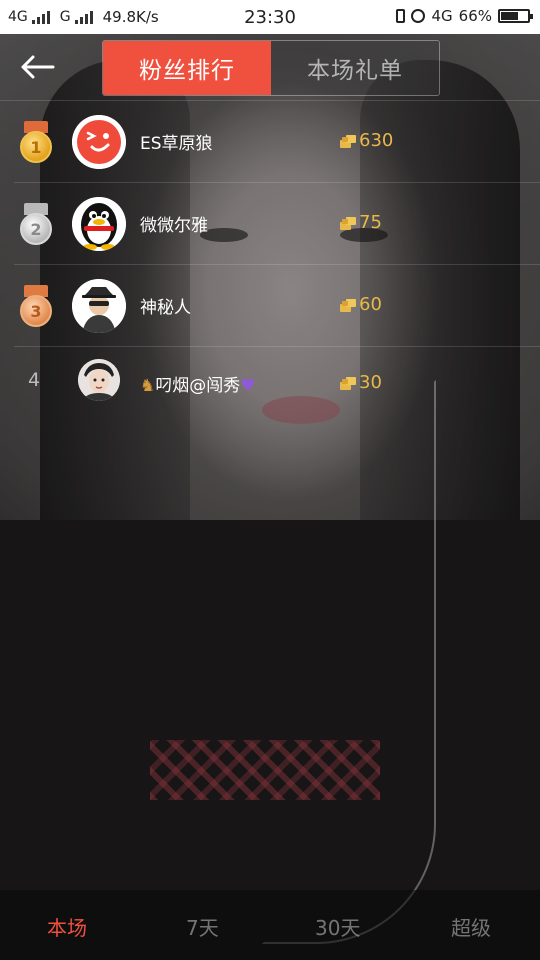 The height and width of the screenshot is (960, 540). Describe the element at coordinates (376, 140) in the screenshot. I see `gift-count: 630` at that location.